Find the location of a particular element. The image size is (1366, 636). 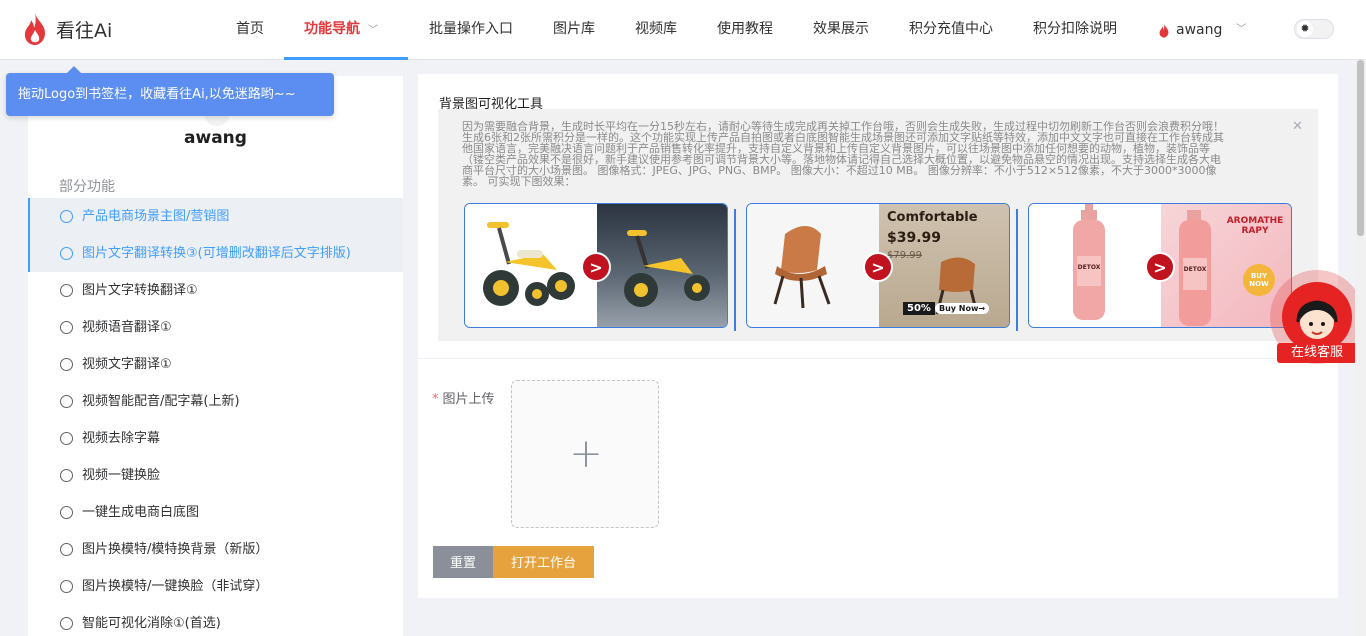

menu-item: 视频智能配音/配字幕(上新) is located at coordinates (215, 401).